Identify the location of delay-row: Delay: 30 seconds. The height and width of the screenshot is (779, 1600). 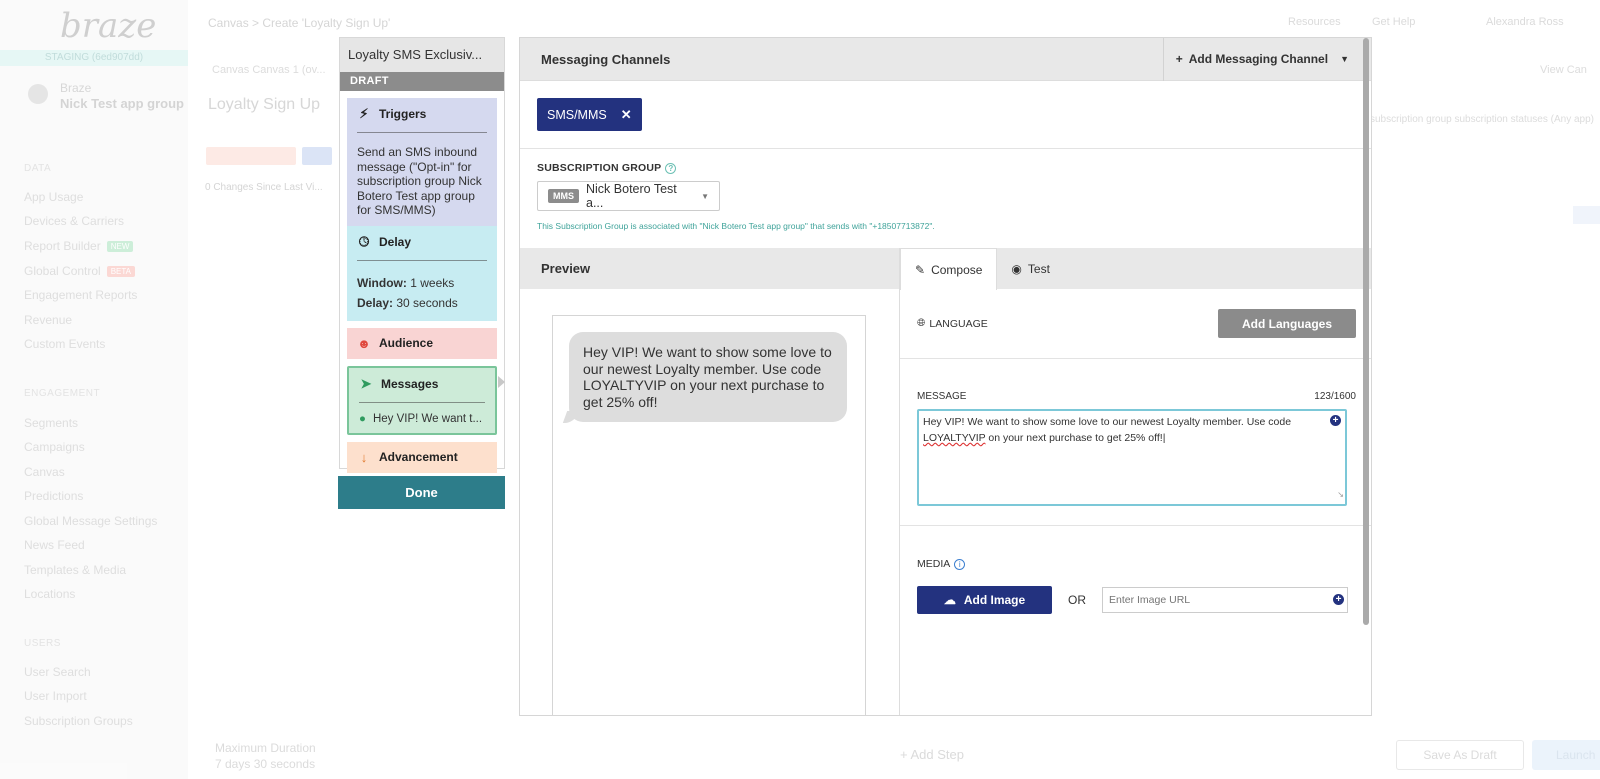
(422, 303).